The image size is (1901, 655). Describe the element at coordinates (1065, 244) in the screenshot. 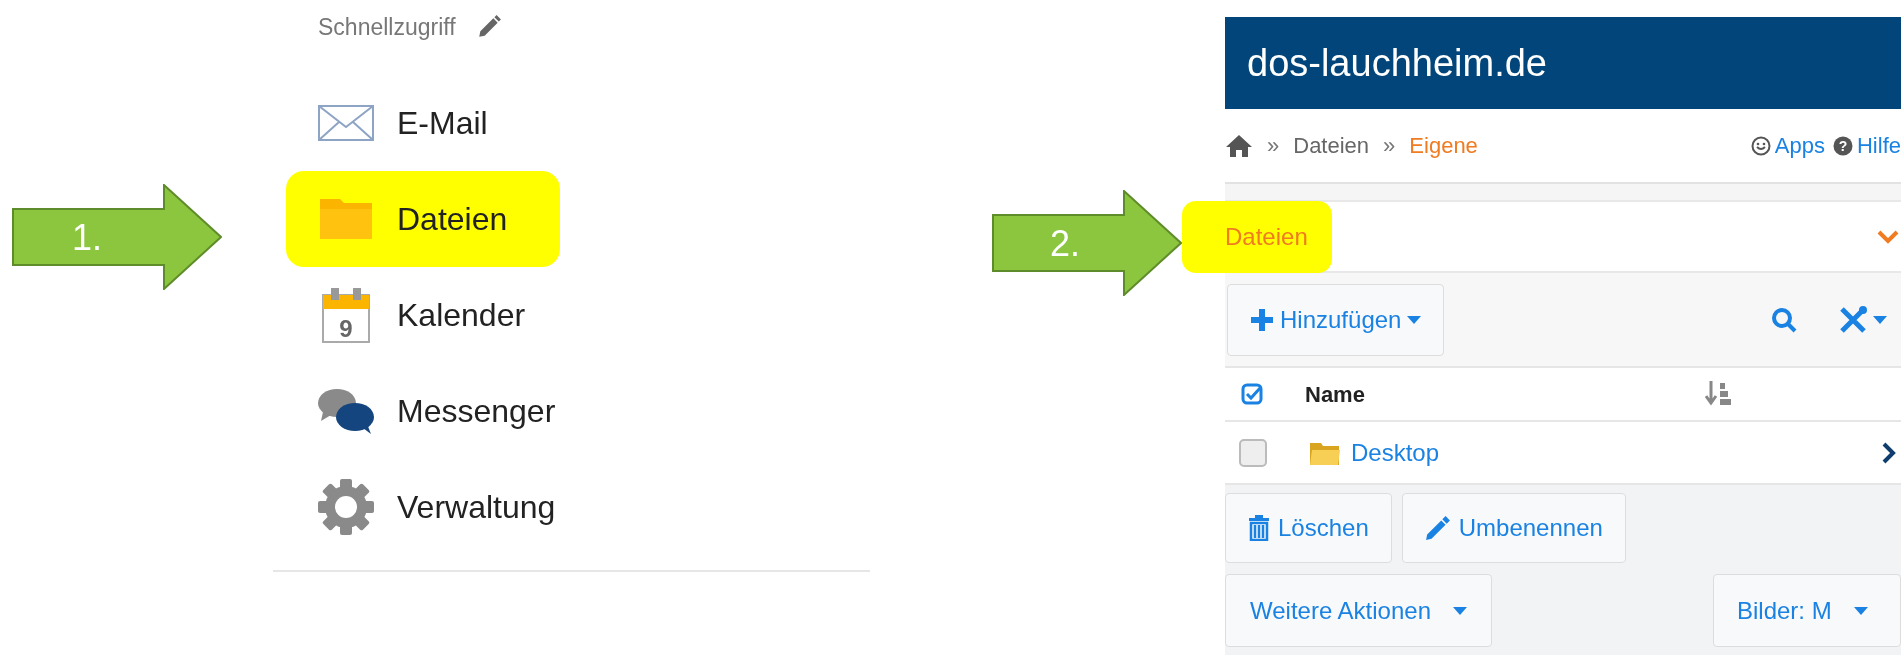

I see `annotation-label: 2.` at that location.